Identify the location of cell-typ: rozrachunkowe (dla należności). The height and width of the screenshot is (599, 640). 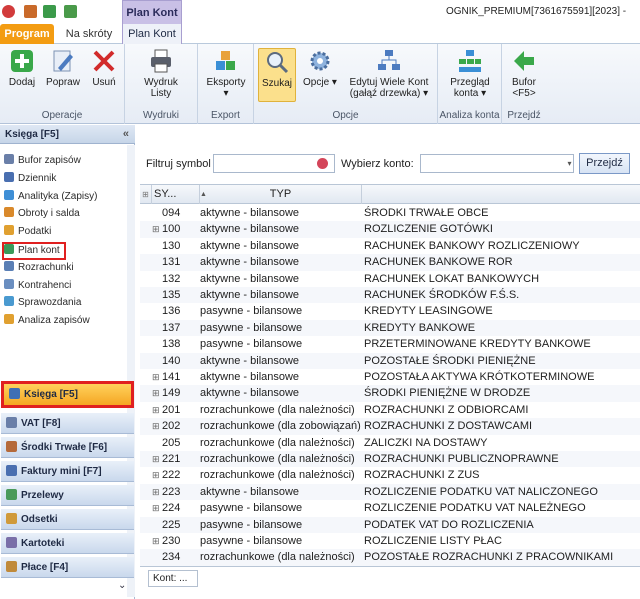
(277, 442).